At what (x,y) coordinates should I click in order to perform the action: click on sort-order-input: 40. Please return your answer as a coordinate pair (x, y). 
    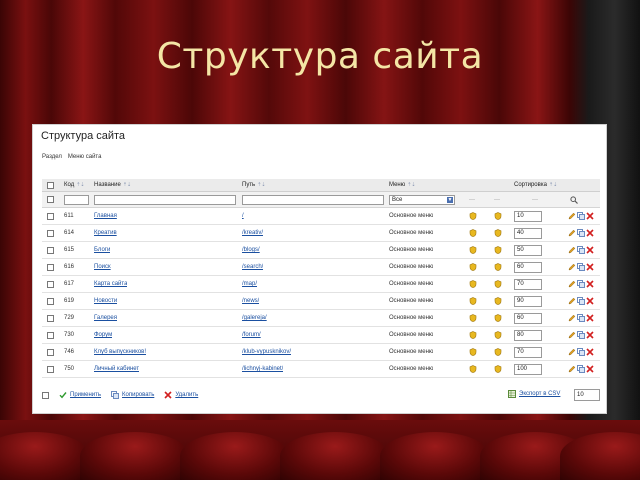
    Looking at the image, I should click on (528, 233).